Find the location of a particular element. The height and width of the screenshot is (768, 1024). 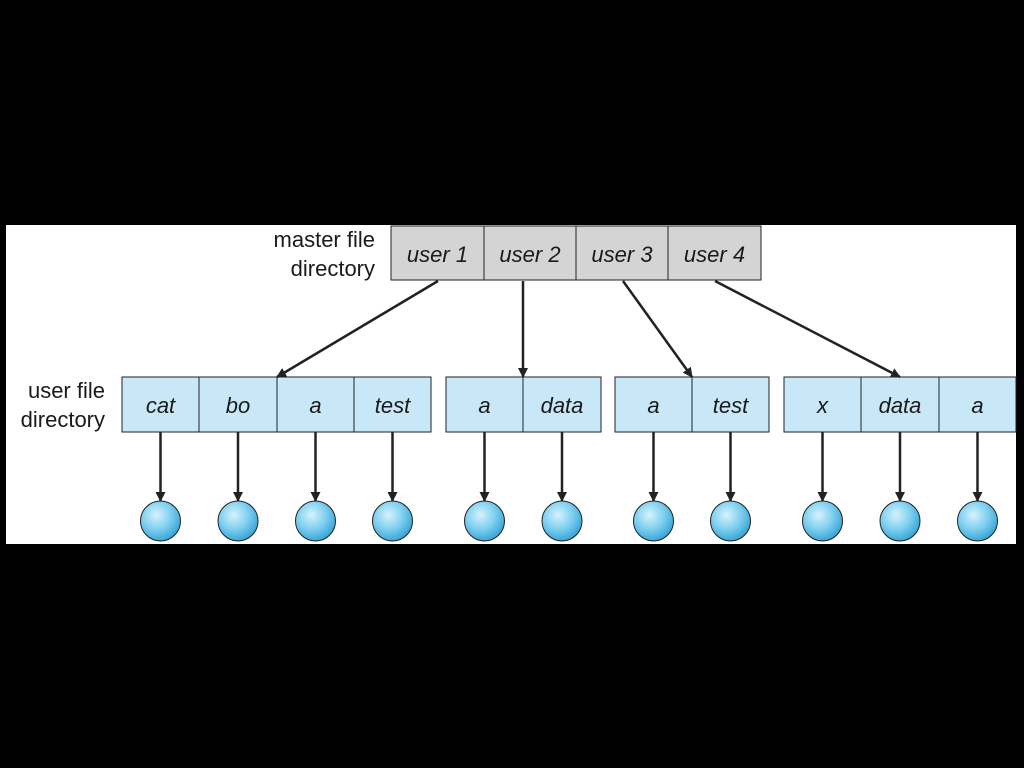

user-directory-label-line1: user file is located at coordinates (66, 390).